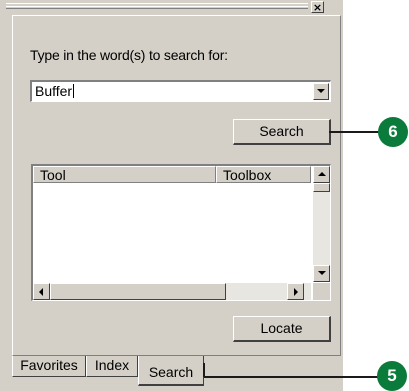 The width and height of the screenshot is (409, 391). I want to click on tab-bar: Favorites Index Search, so click(171, 373).